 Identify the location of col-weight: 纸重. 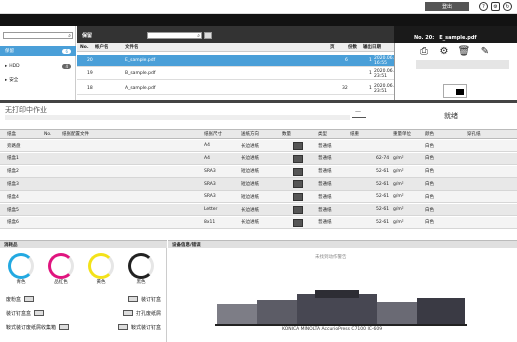
(354, 134).